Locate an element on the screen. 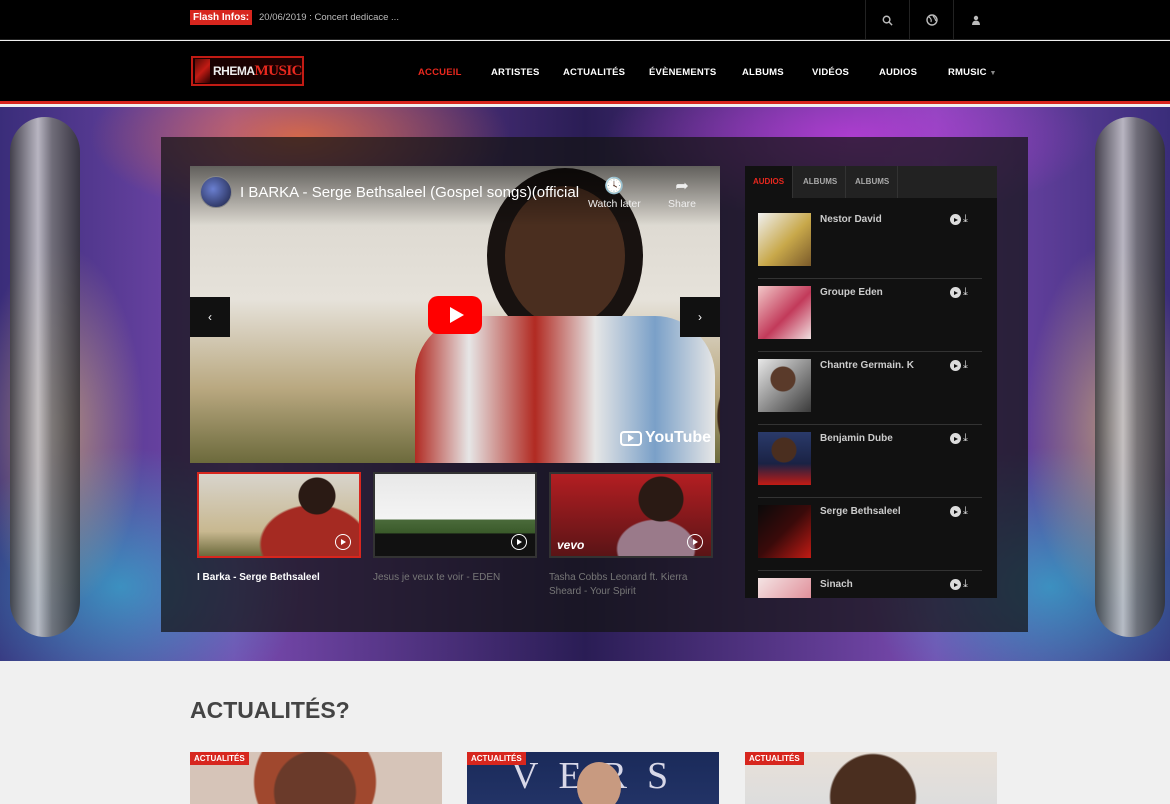 This screenshot has width=1170, height=804. section-title-actualites: ACTUALITÉS? is located at coordinates (270, 710).